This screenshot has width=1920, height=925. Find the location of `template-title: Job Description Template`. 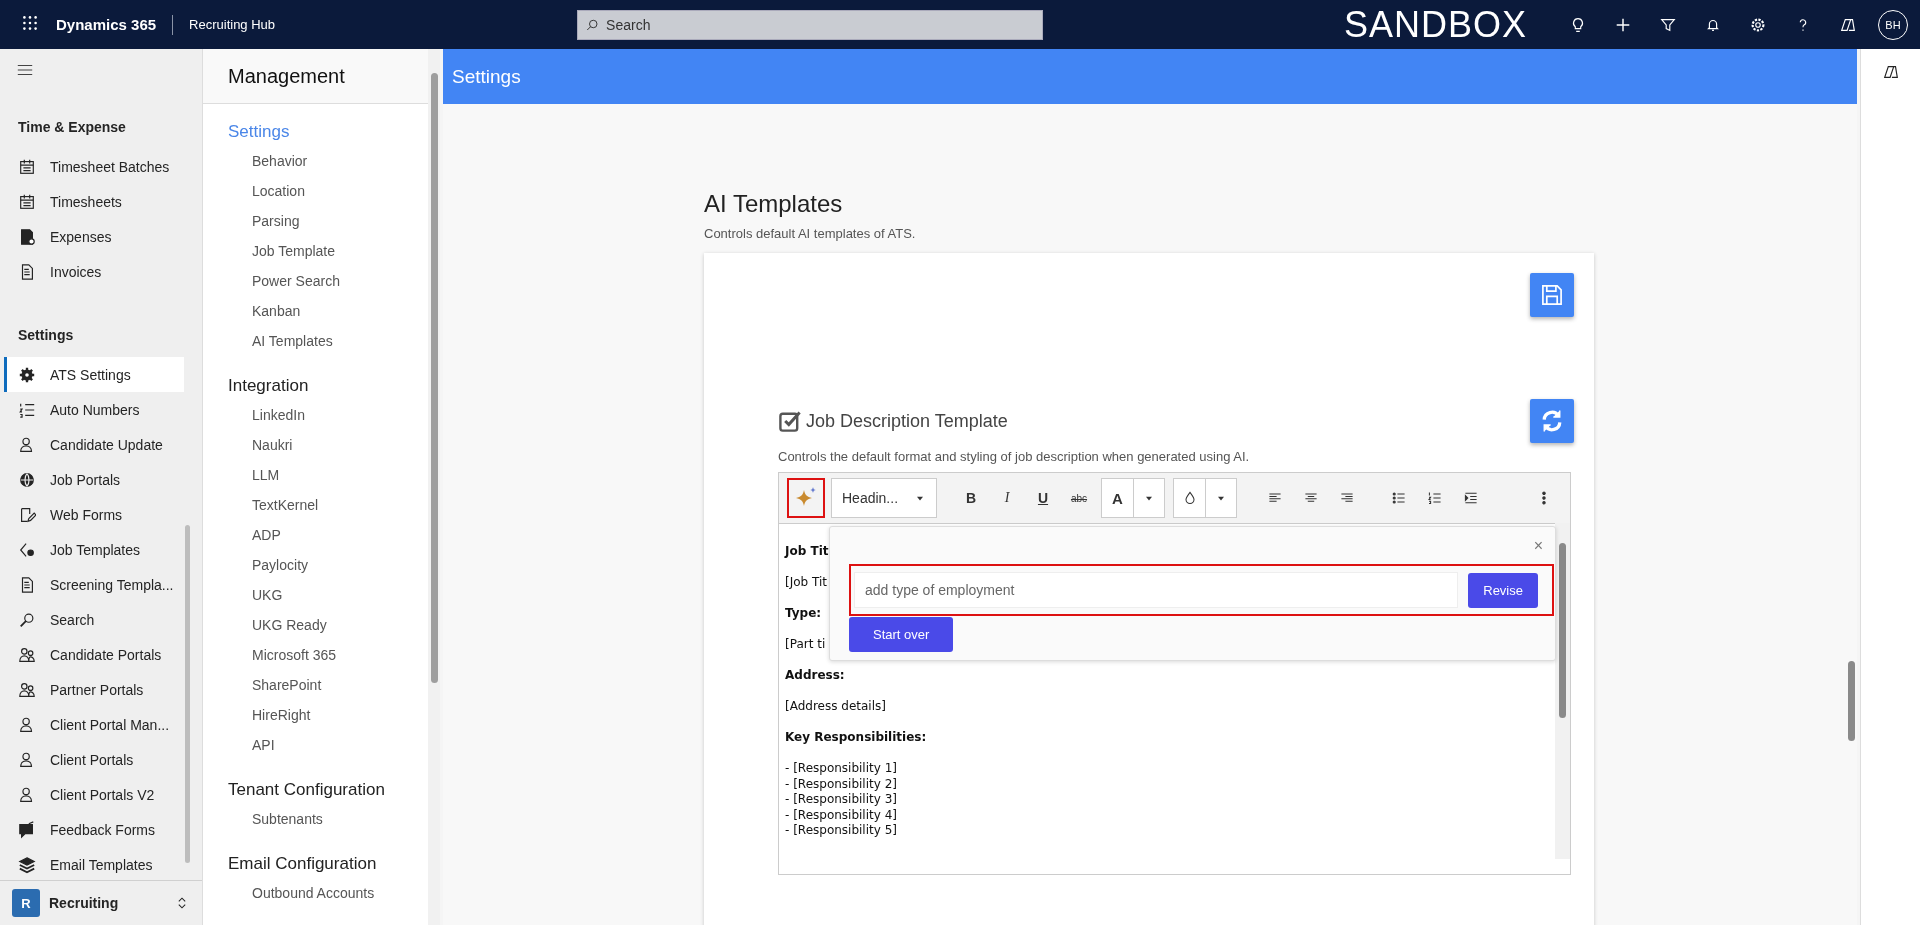

template-title: Job Description Template is located at coordinates (907, 421).